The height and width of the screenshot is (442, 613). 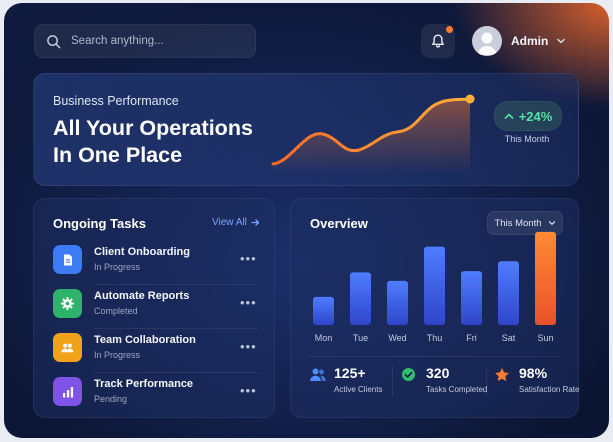 I want to click on document-icon, so click(x=67, y=259).